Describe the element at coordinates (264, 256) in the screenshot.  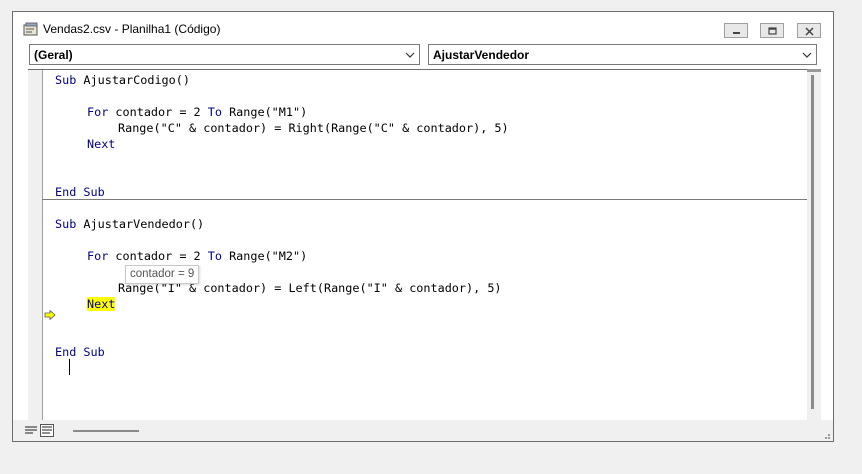
I see `code-text-span: Range("M2")` at that location.